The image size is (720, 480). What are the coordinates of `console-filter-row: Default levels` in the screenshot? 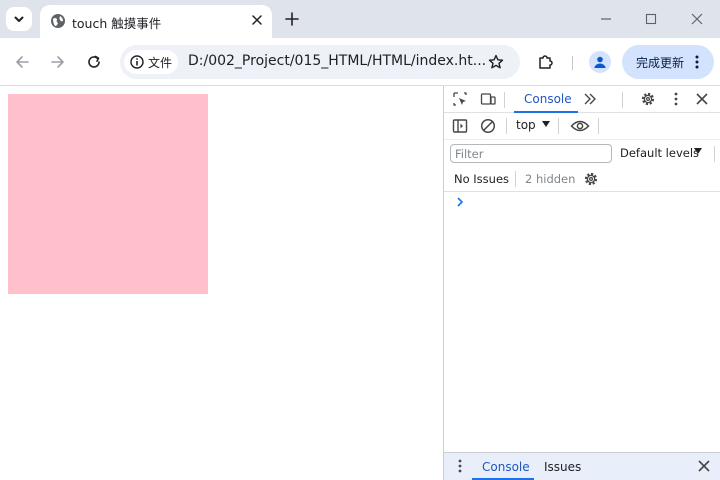 It's located at (582, 153).